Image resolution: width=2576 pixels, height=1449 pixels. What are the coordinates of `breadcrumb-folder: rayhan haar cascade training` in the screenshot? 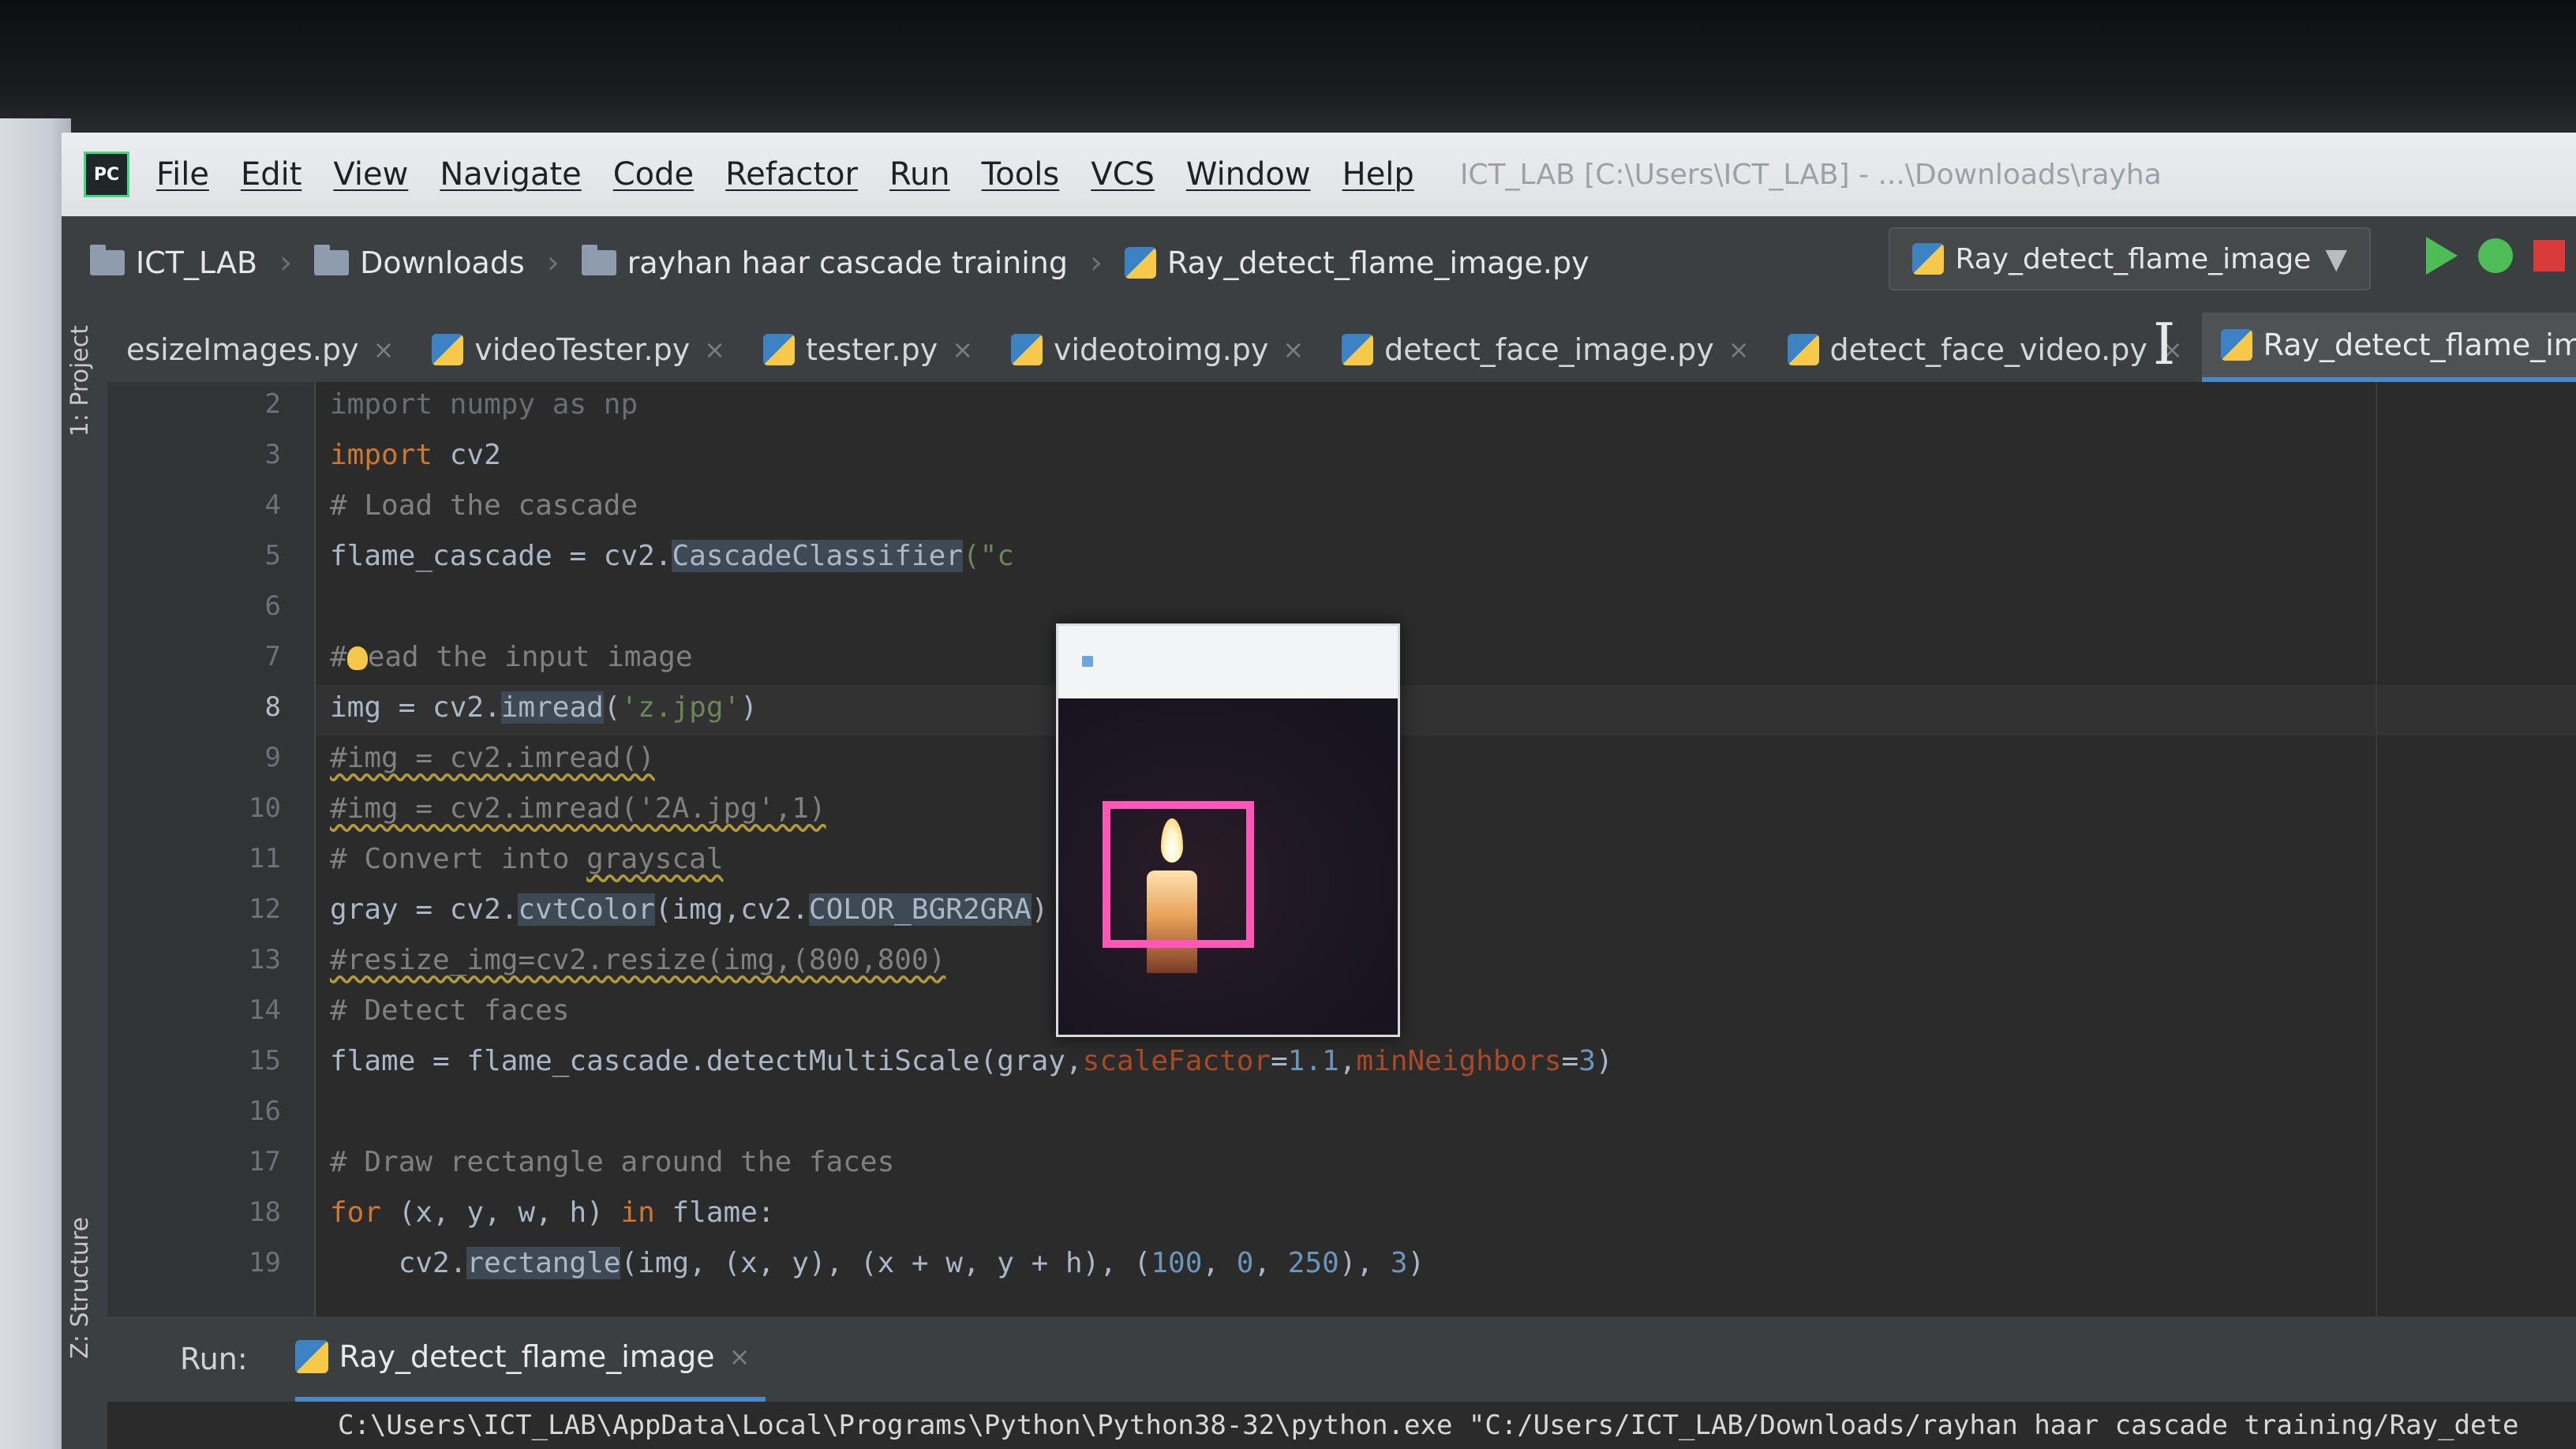 It's located at (824, 262).